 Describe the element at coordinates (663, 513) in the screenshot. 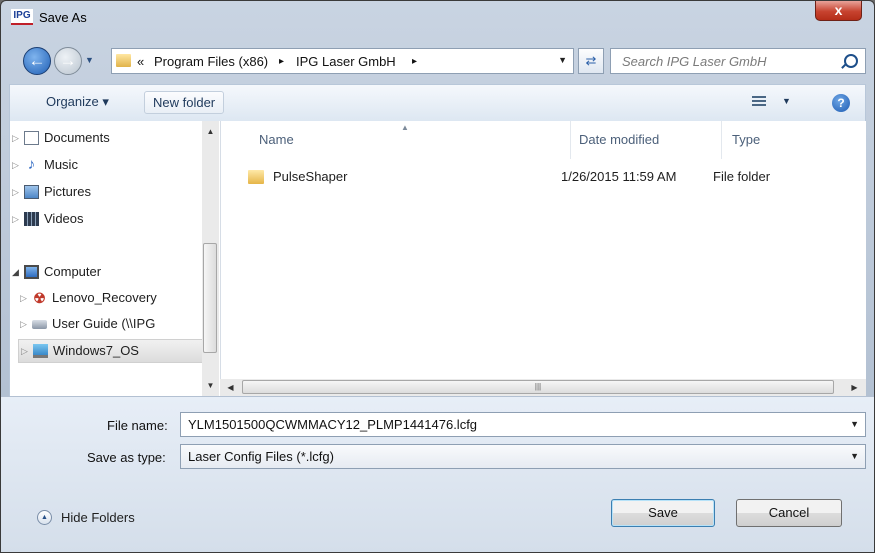

I see `save-button: Save` at that location.